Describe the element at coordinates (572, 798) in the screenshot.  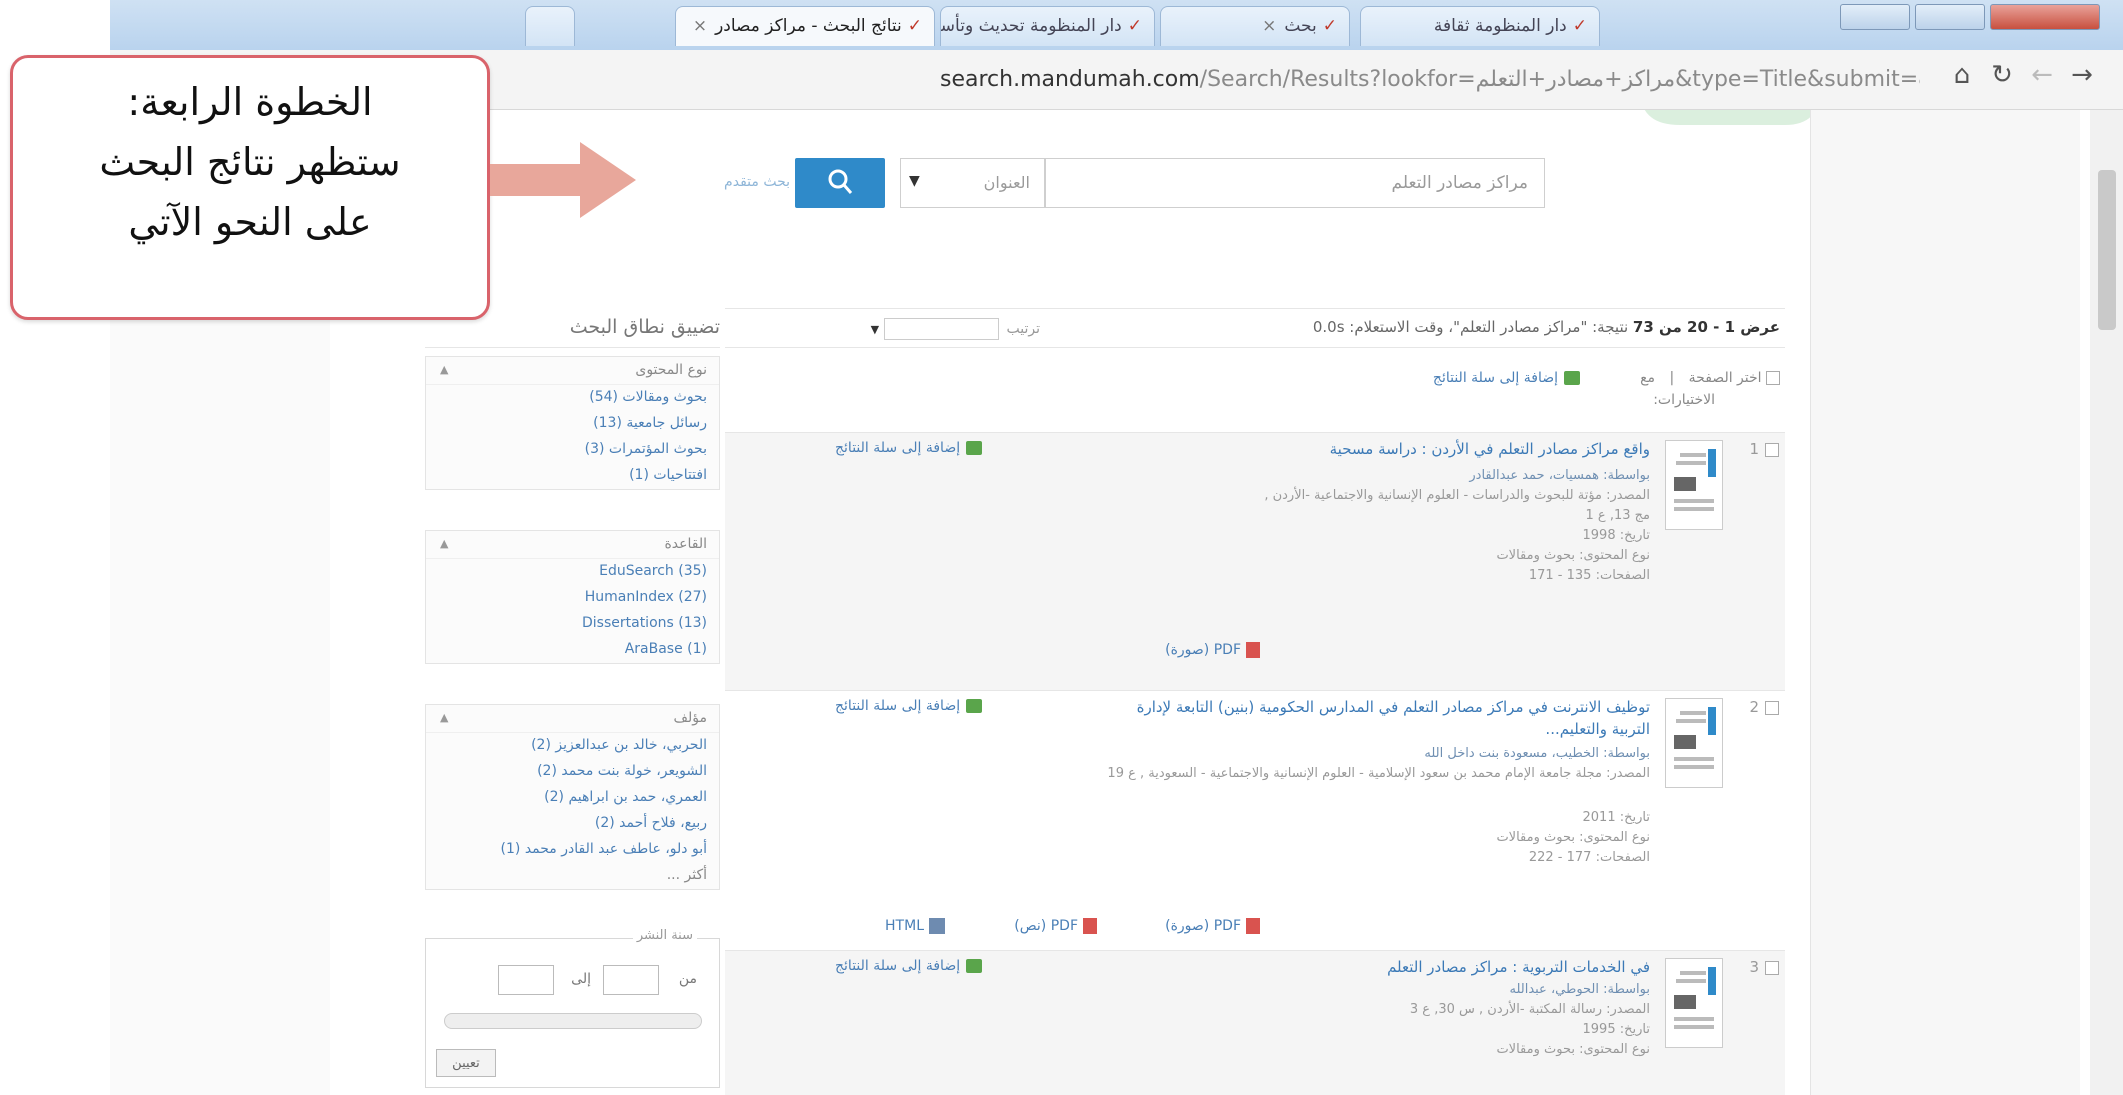
I see `facet-item: العمري، حمد بن ابراهيم (2)` at that location.